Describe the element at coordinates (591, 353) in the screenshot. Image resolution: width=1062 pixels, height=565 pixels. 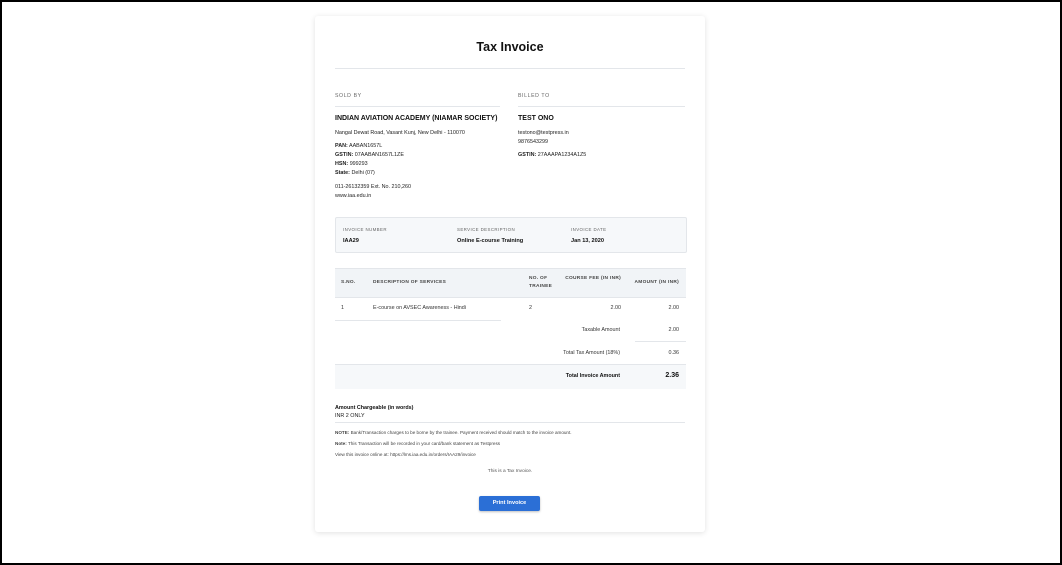
I see `tax-amount-label: Total Tax Amount (18%)` at that location.